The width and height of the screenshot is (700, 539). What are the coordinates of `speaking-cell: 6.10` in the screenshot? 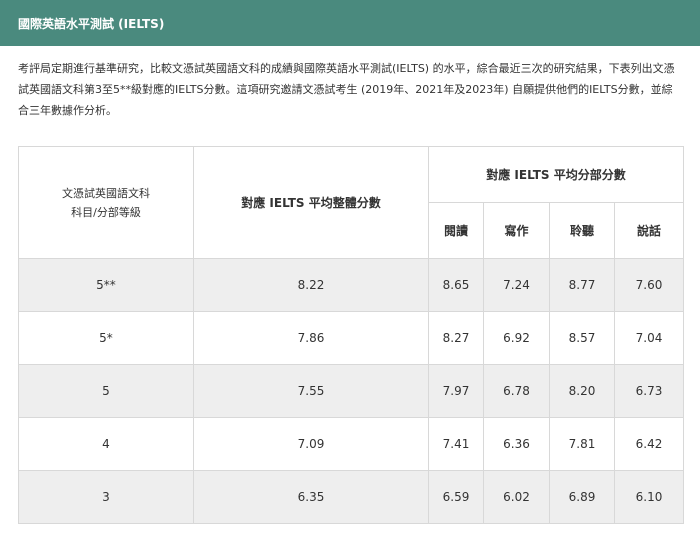 It's located at (649, 497).